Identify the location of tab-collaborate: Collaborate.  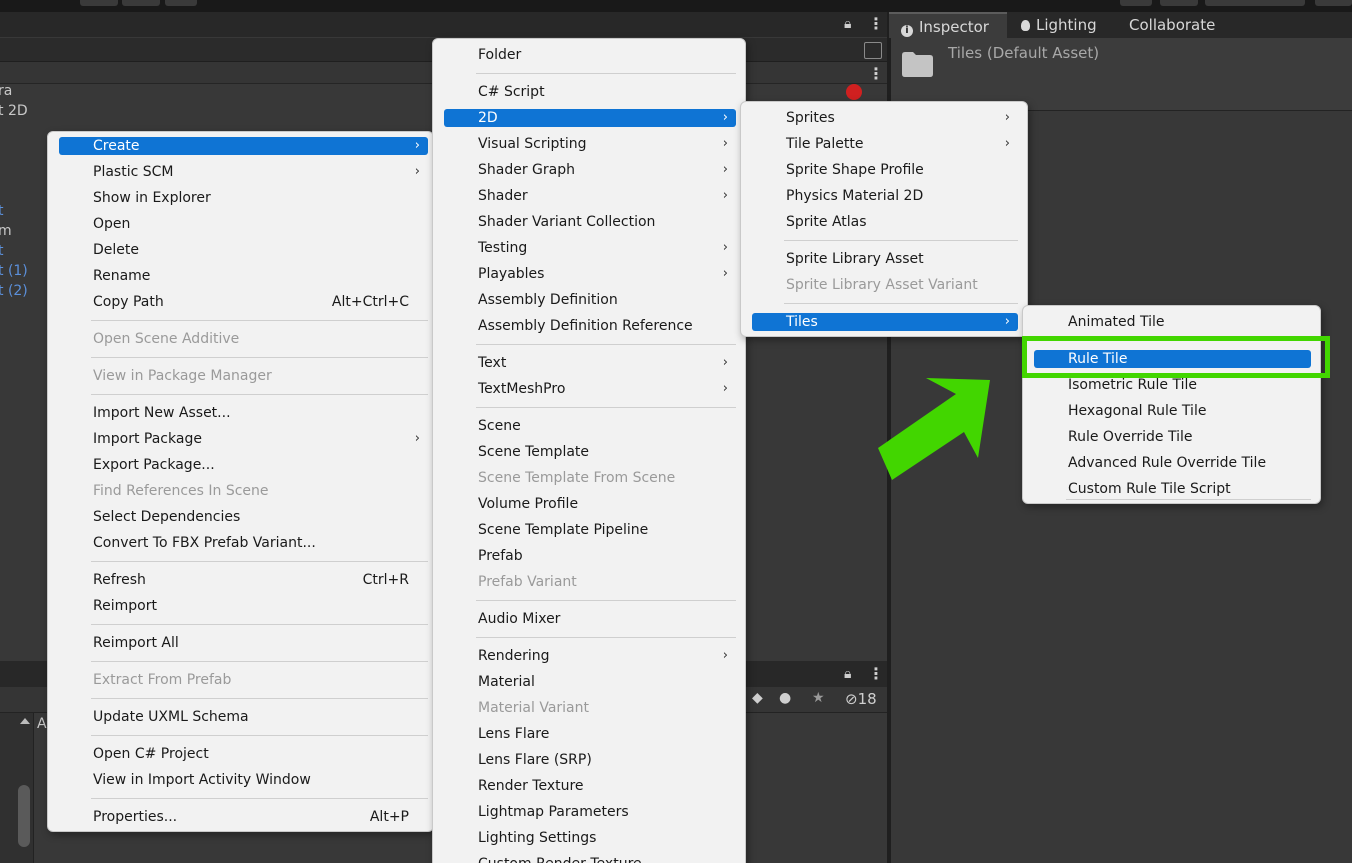
(1177, 25).